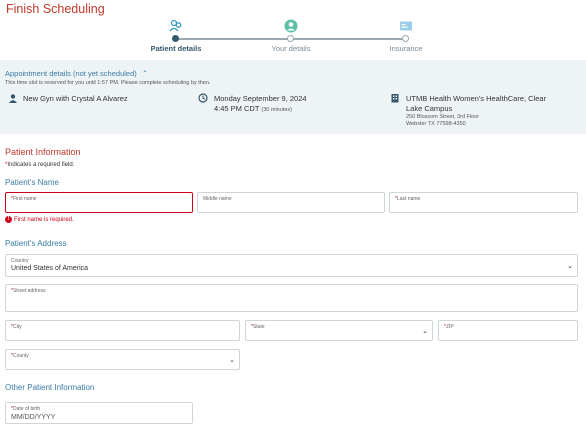 This screenshot has height=426, width=586. What do you see at coordinates (13, 98) in the screenshot?
I see `provider-icon` at bounding box center [13, 98].